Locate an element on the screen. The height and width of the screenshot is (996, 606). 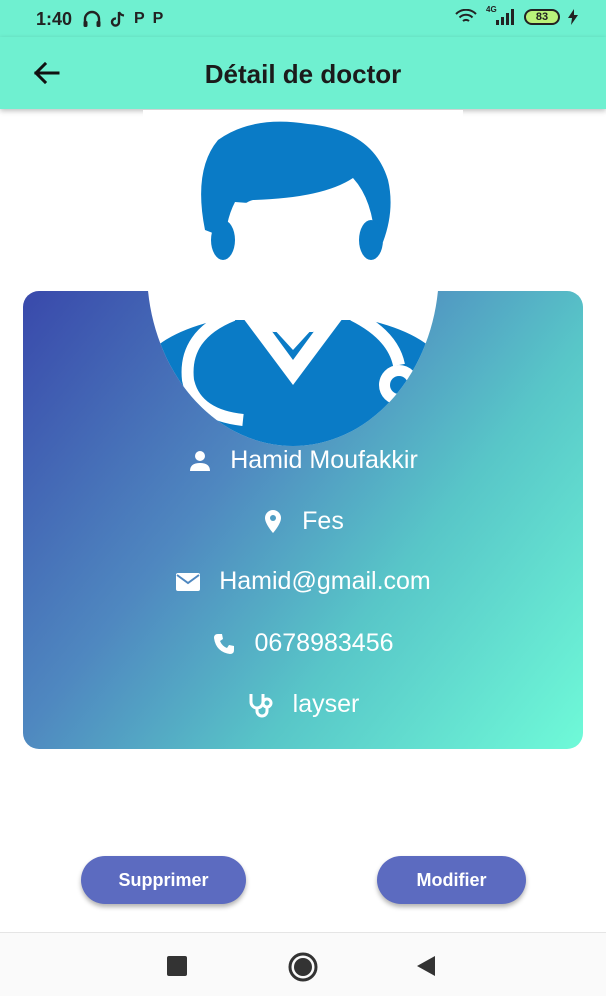
edit-button: Modifier is located at coordinates (451, 880).